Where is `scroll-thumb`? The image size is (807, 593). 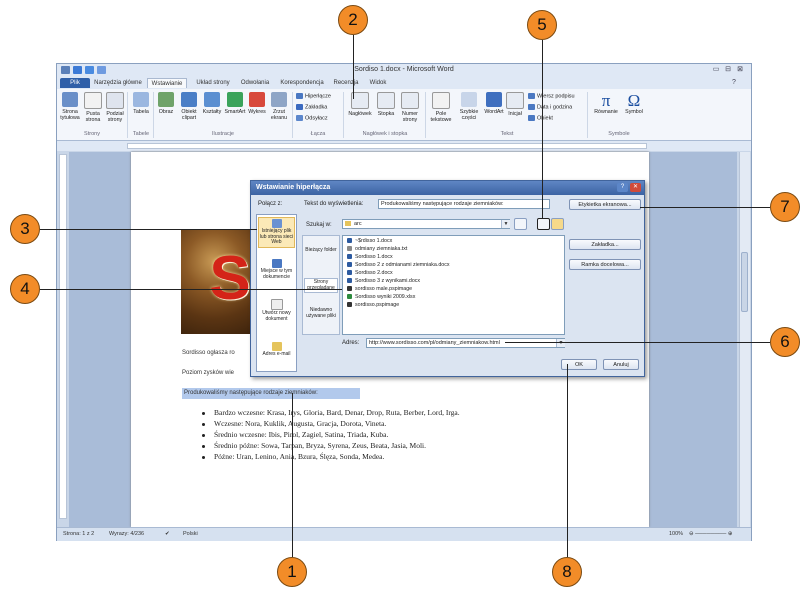
scroll-thumb is located at coordinates (744, 282).